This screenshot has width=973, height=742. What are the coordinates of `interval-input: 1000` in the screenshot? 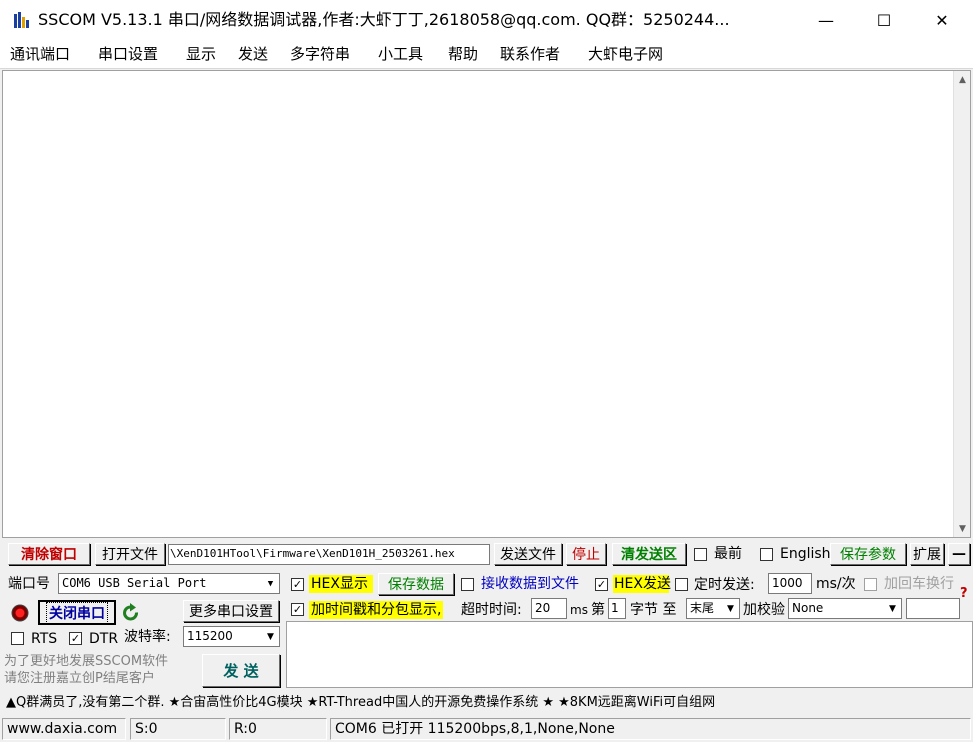 It's located at (790, 583).